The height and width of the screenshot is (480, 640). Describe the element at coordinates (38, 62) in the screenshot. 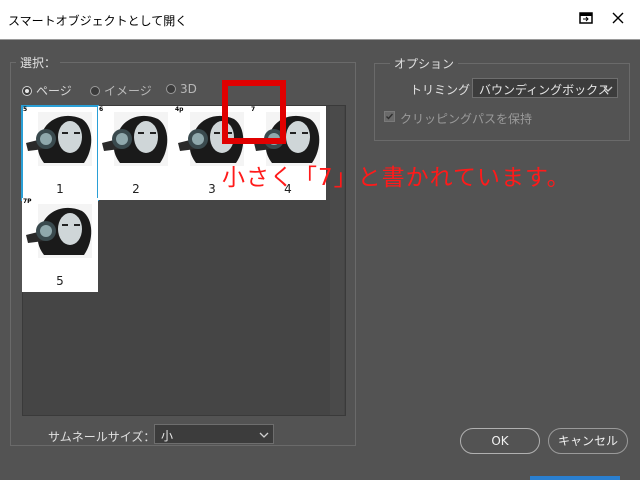

I see `select-group-legend: 選択：` at that location.